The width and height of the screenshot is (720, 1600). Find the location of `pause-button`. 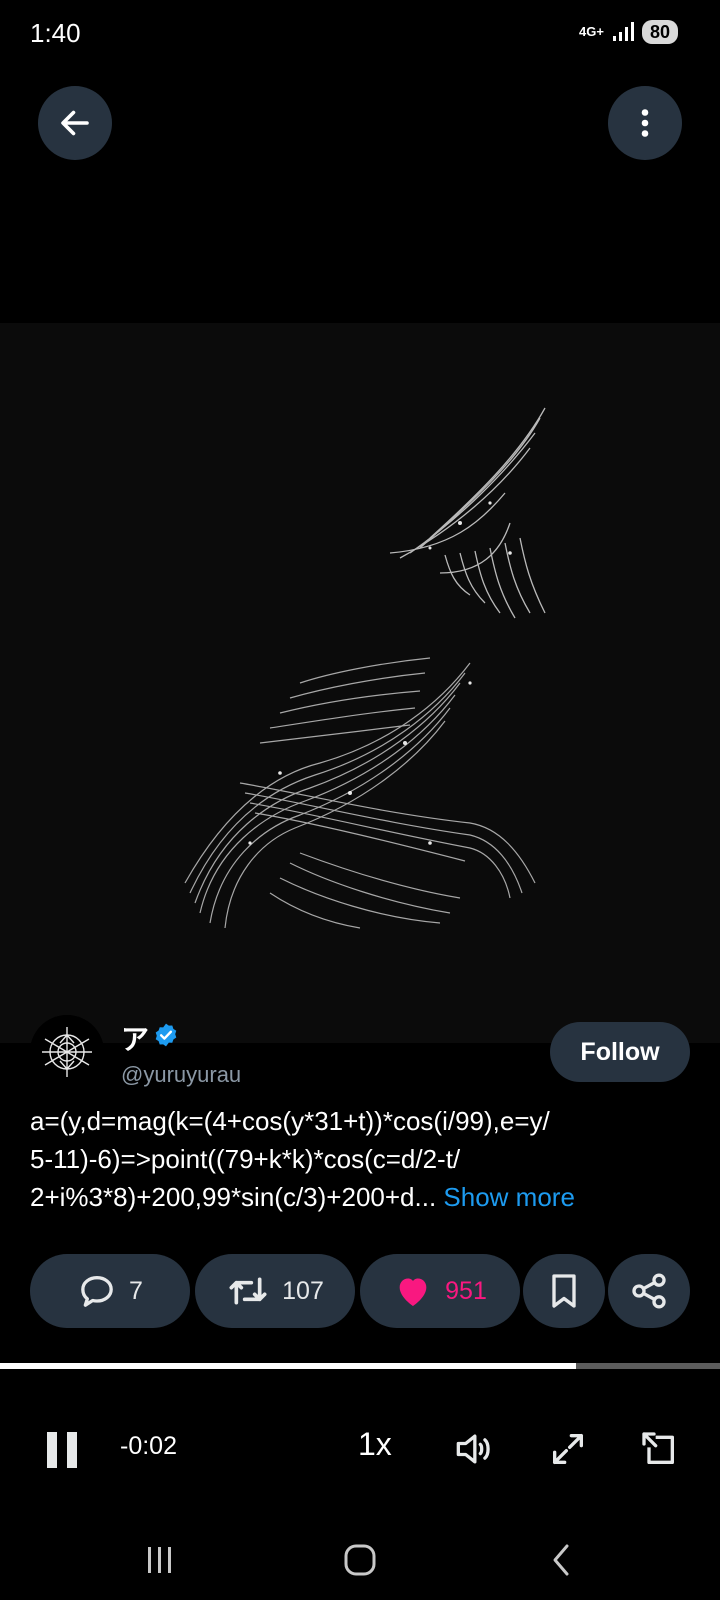

pause-button is located at coordinates (62, 1450).